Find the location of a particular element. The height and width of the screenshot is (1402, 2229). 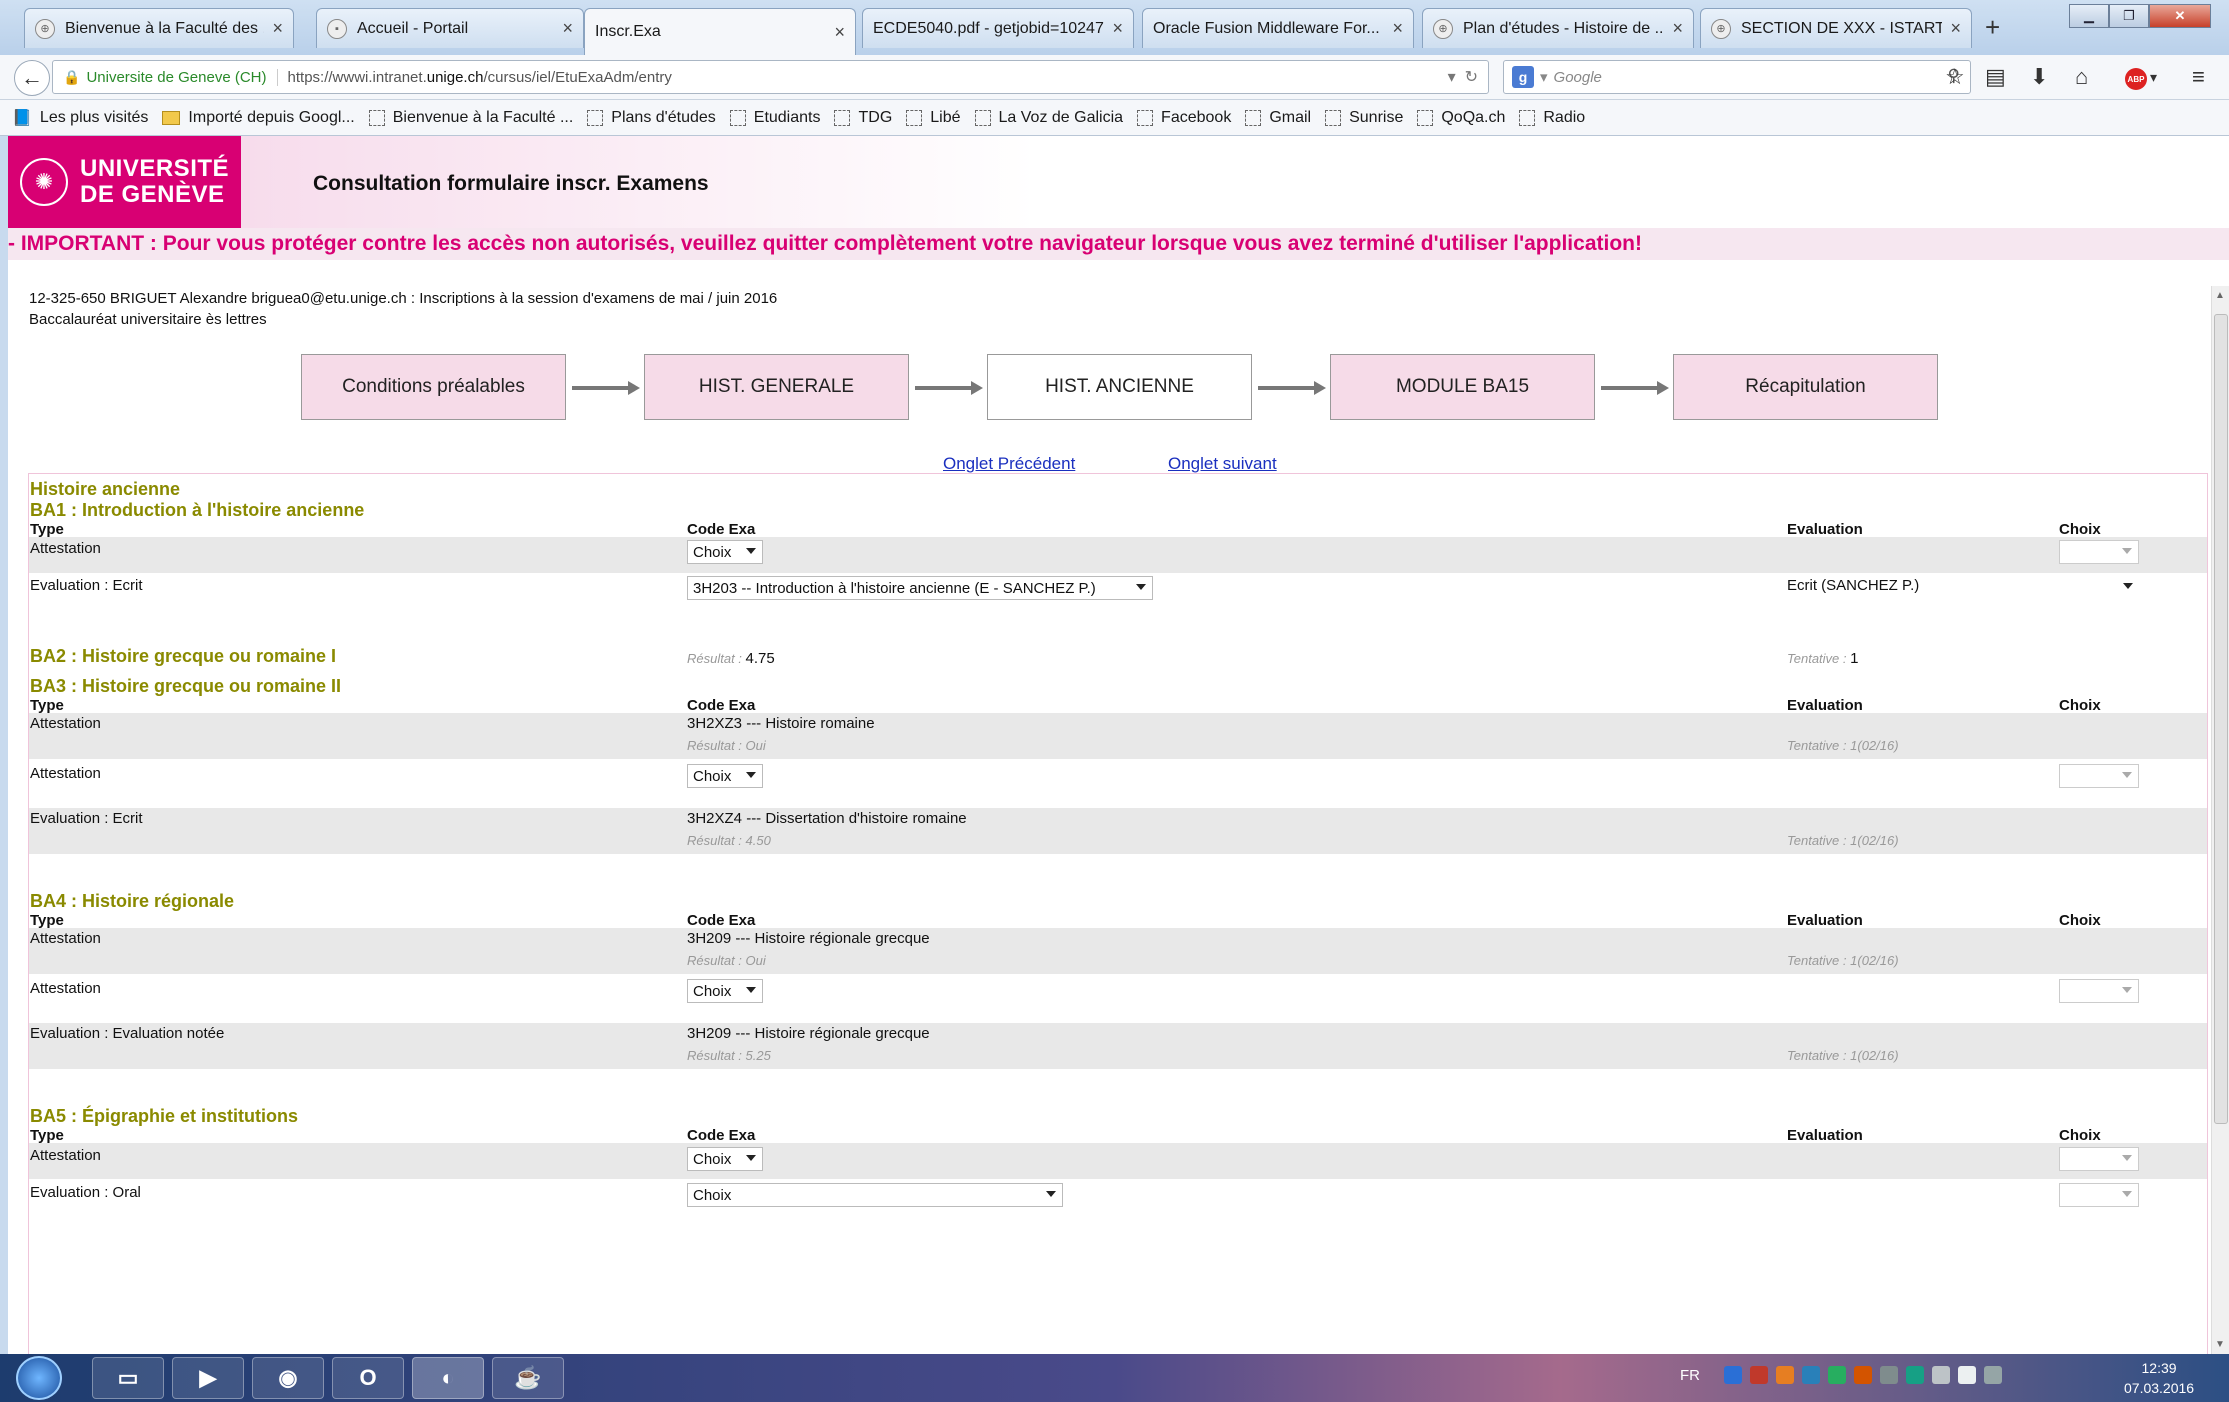

search-bar: g ▾ Google ⚲ is located at coordinates (1737, 77).